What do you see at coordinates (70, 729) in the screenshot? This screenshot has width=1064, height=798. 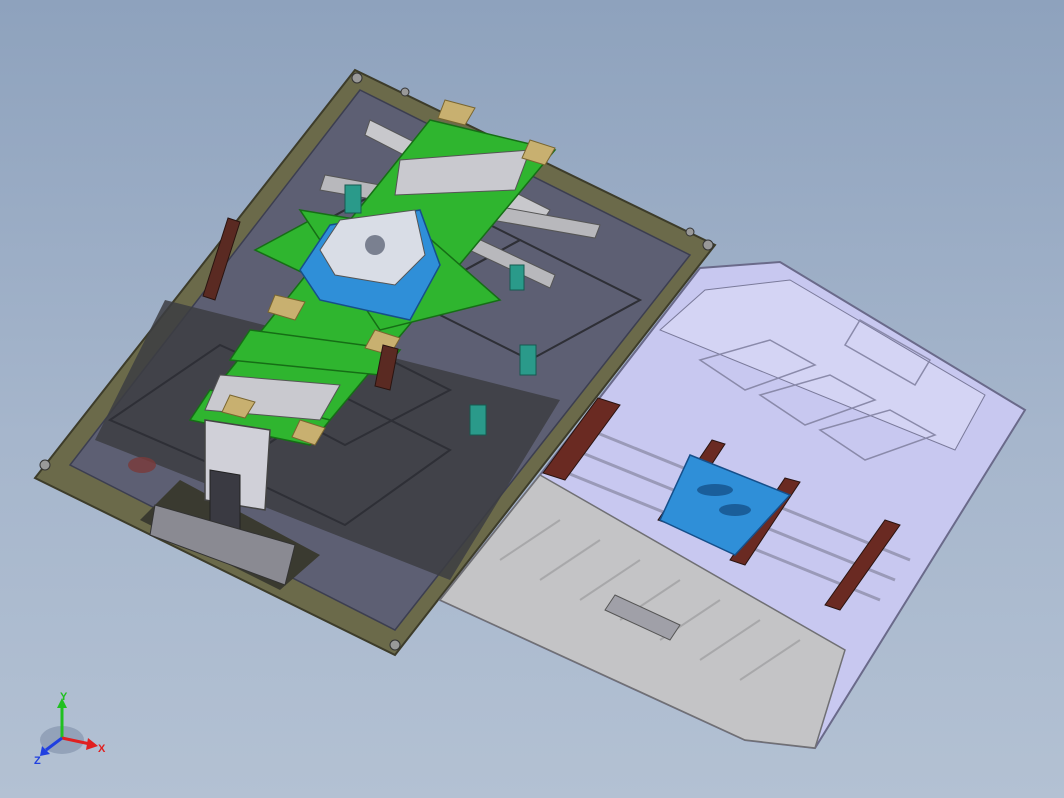 I see `axis-triad: Y X Z` at bounding box center [70, 729].